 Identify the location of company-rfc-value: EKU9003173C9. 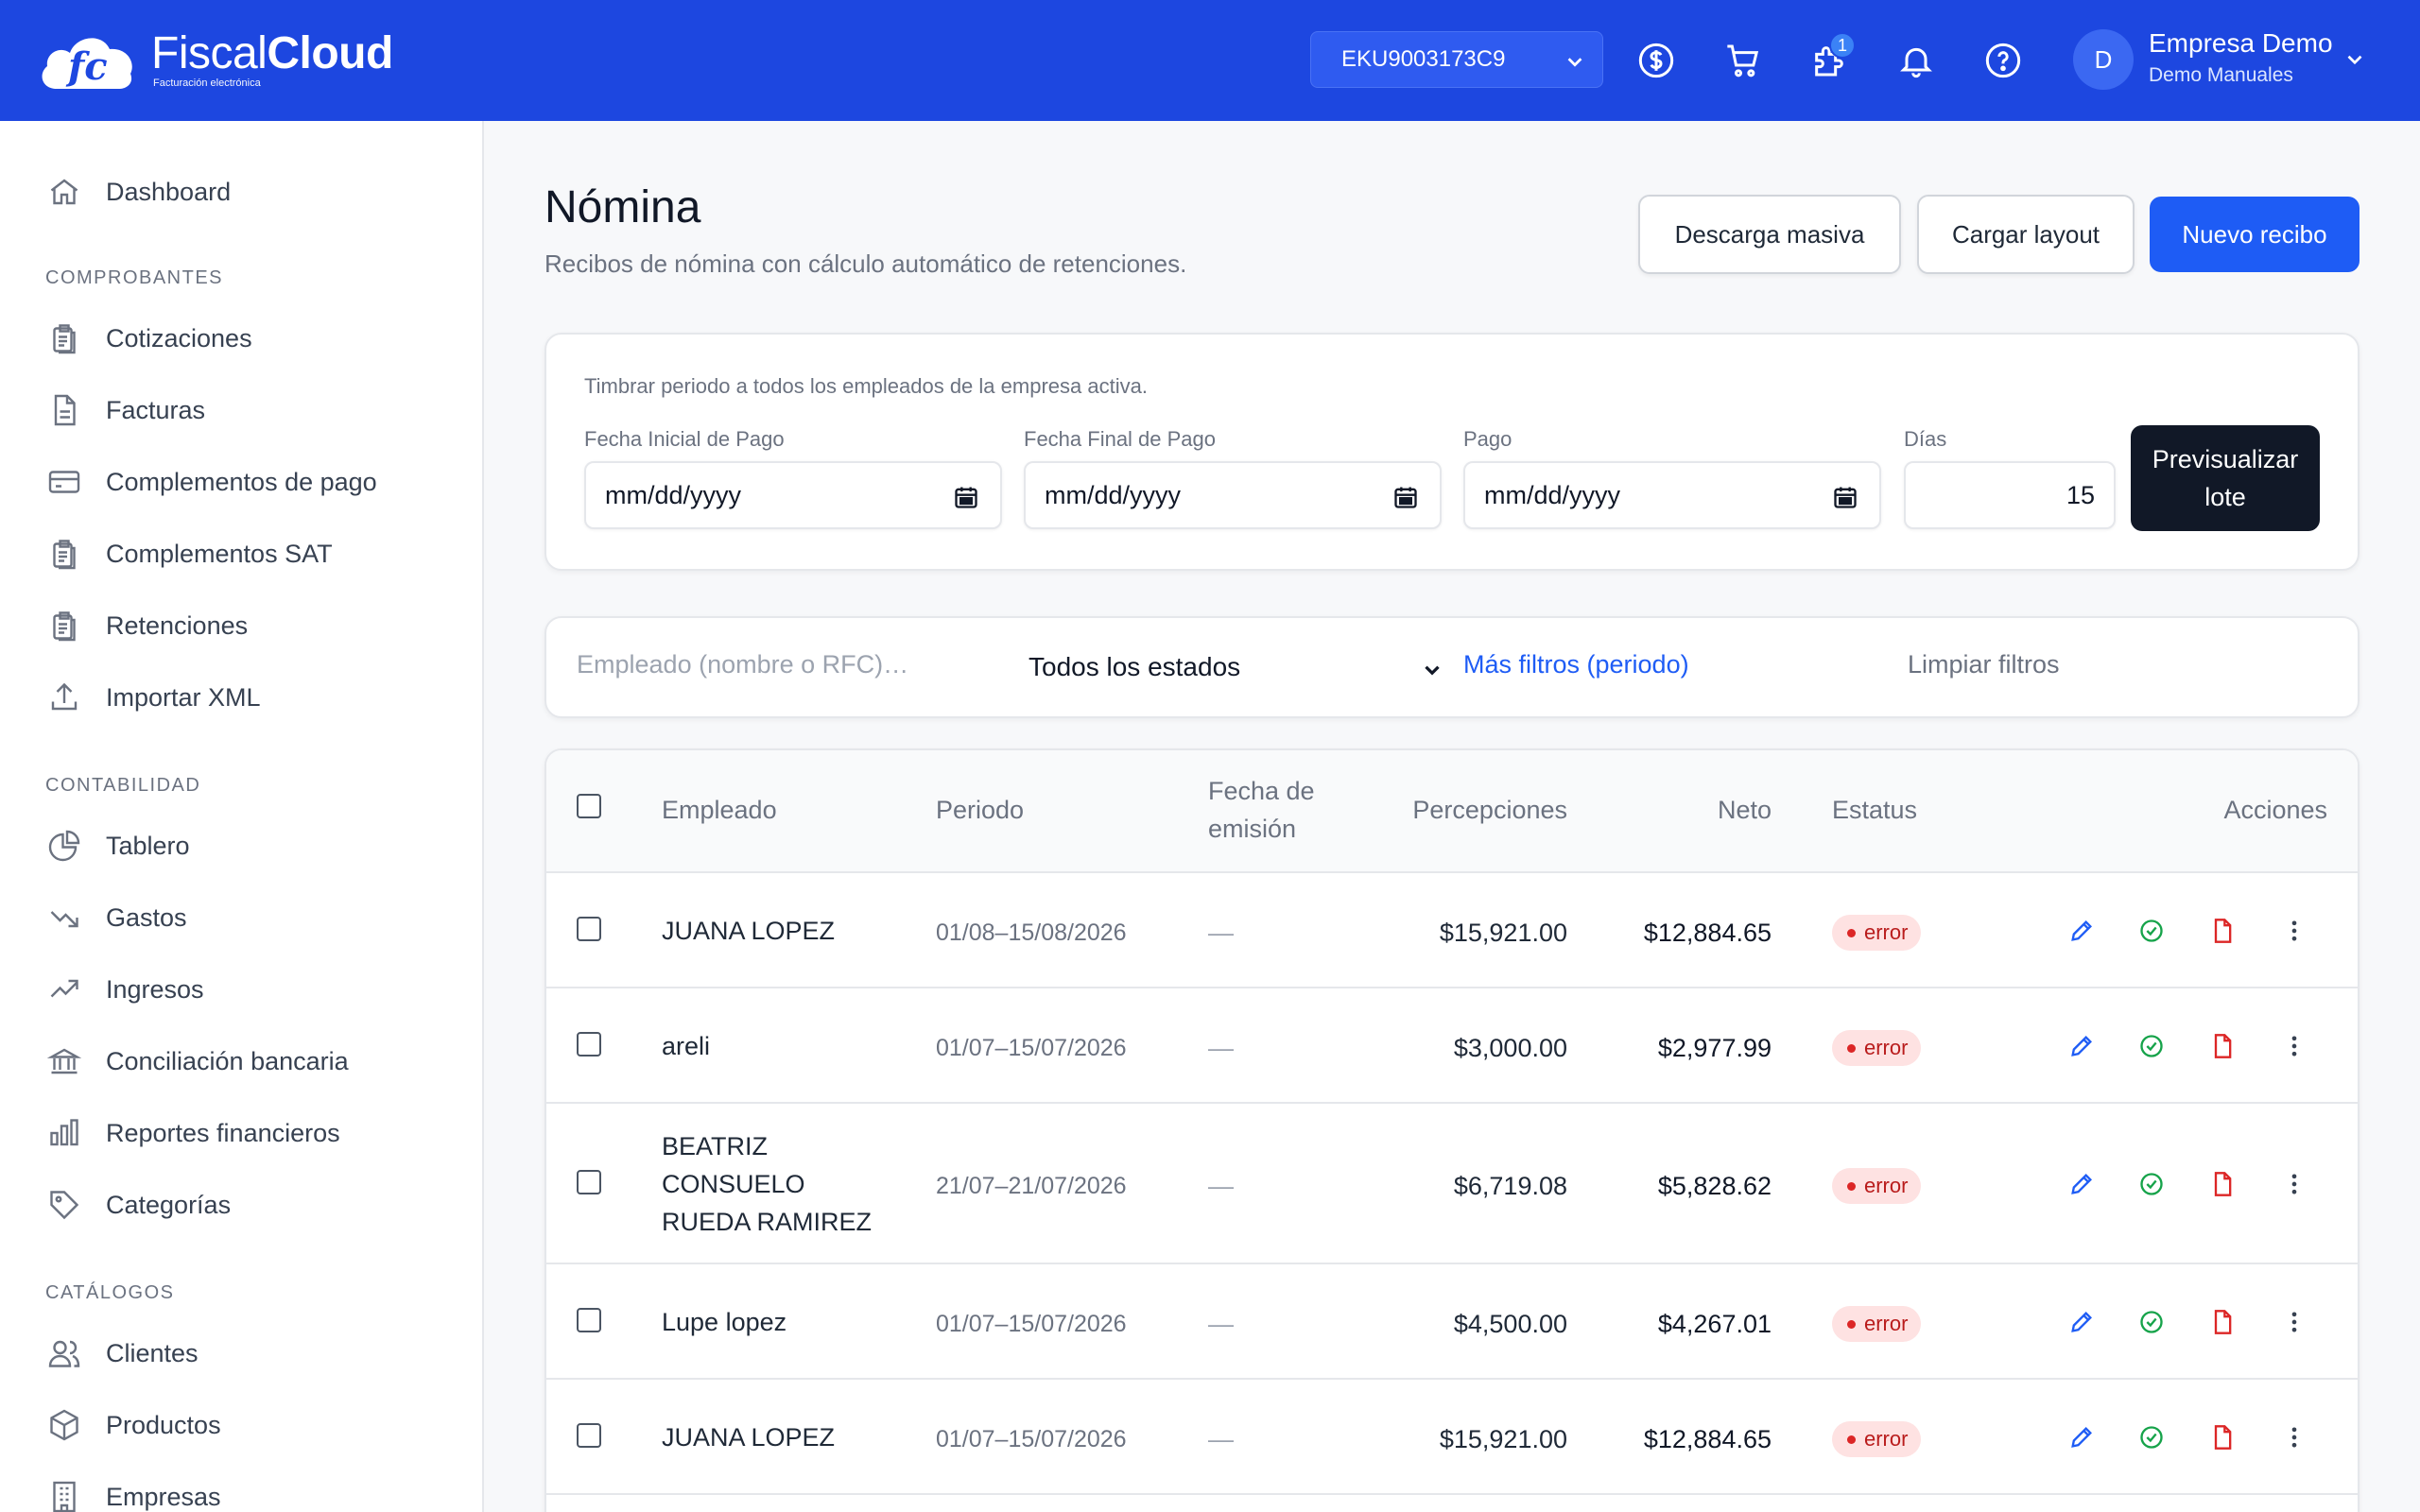
(1423, 59).